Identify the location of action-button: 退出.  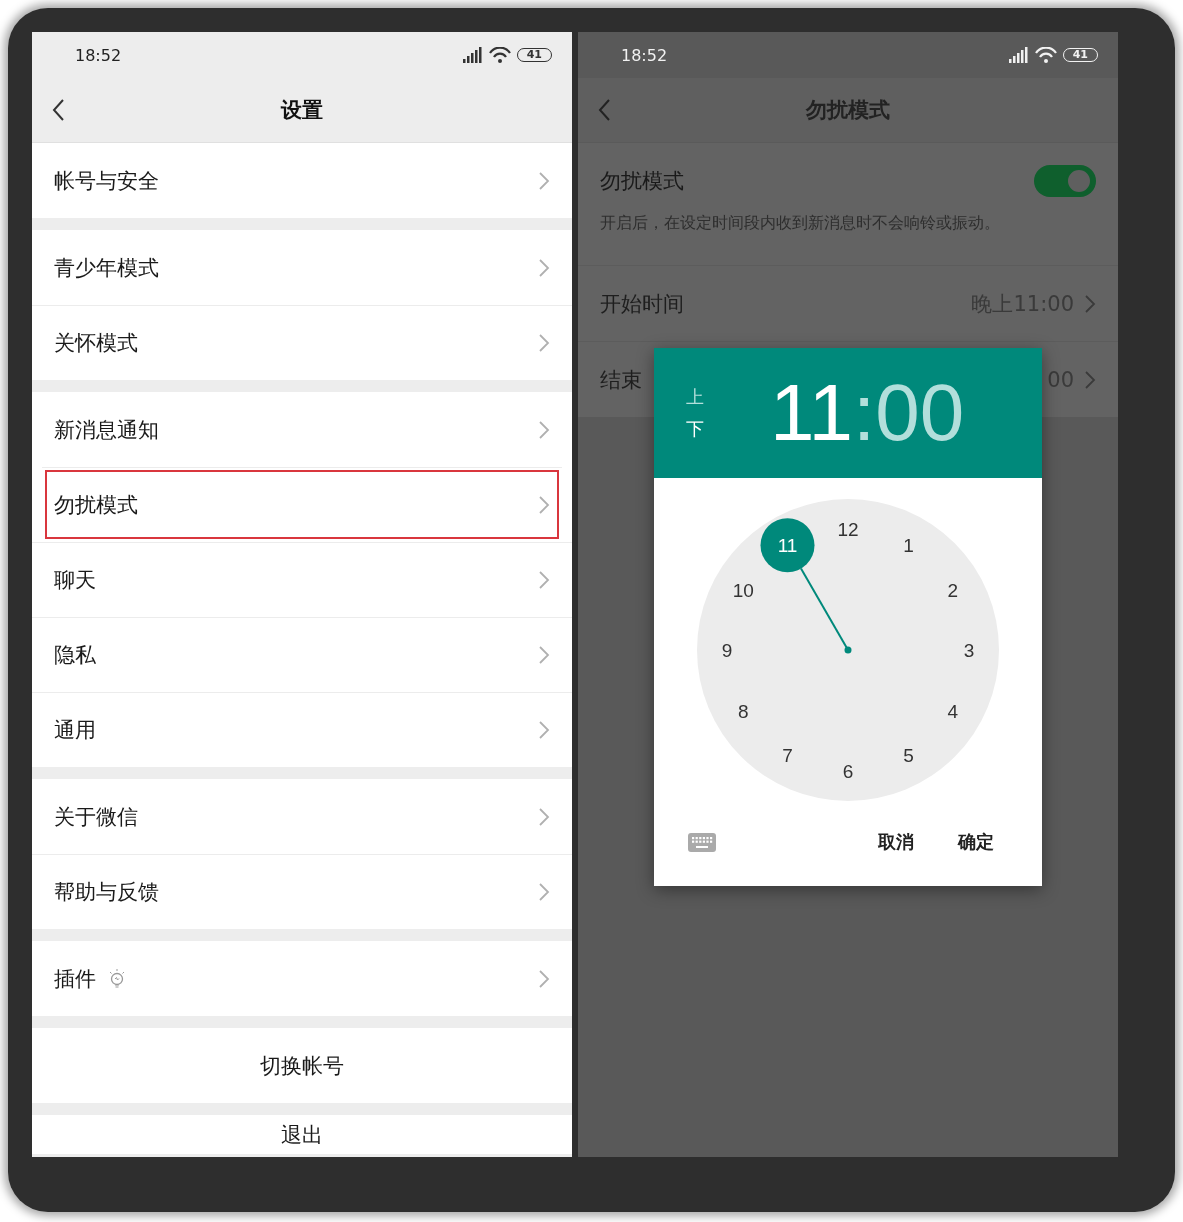
(302, 1134).